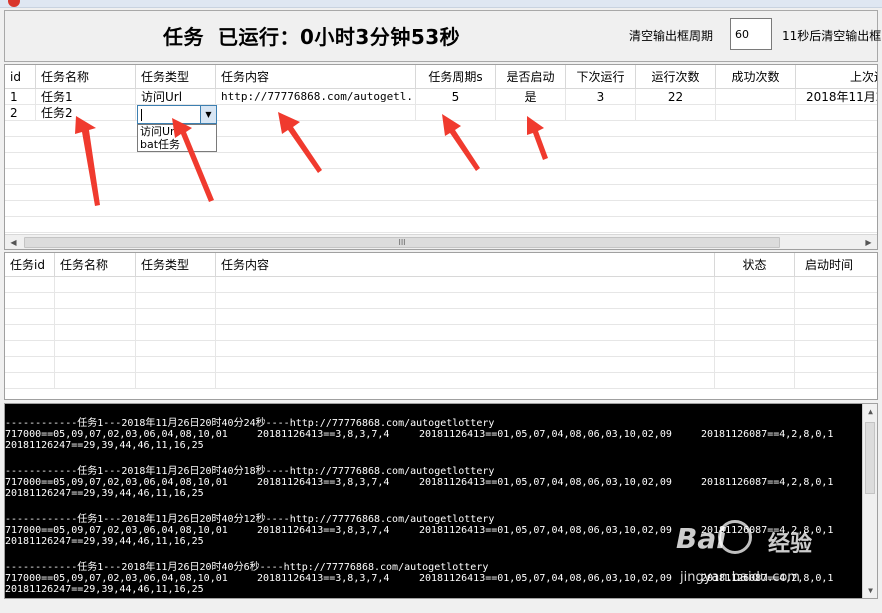  What do you see at coordinates (869, 501) in the screenshot?
I see `vertical-scrollbar: ▲ ▼` at bounding box center [869, 501].